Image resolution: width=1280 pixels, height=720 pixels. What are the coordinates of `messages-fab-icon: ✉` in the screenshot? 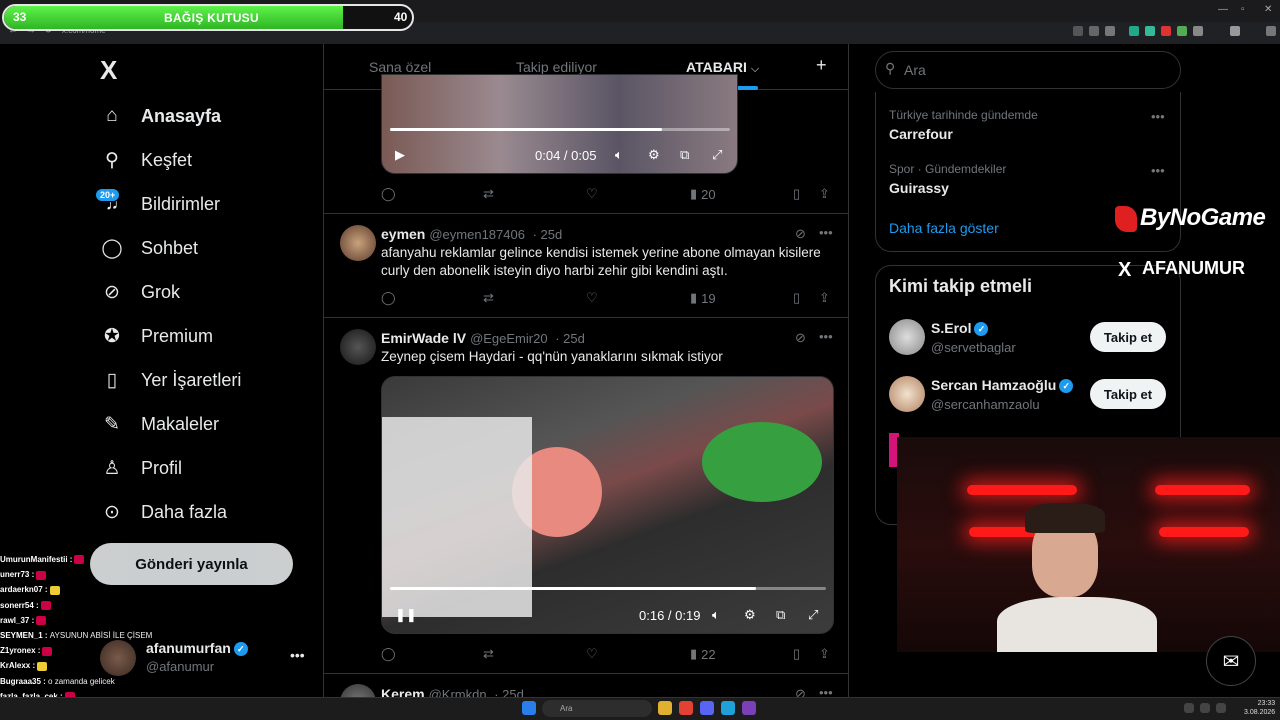 It's located at (1231, 661).